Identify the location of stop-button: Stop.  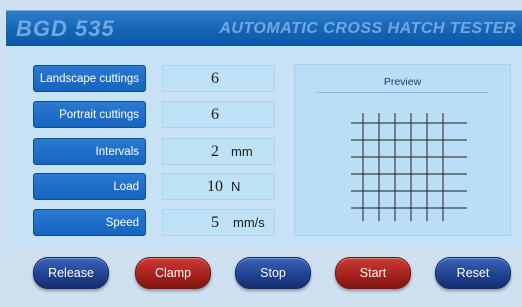
(273, 273).